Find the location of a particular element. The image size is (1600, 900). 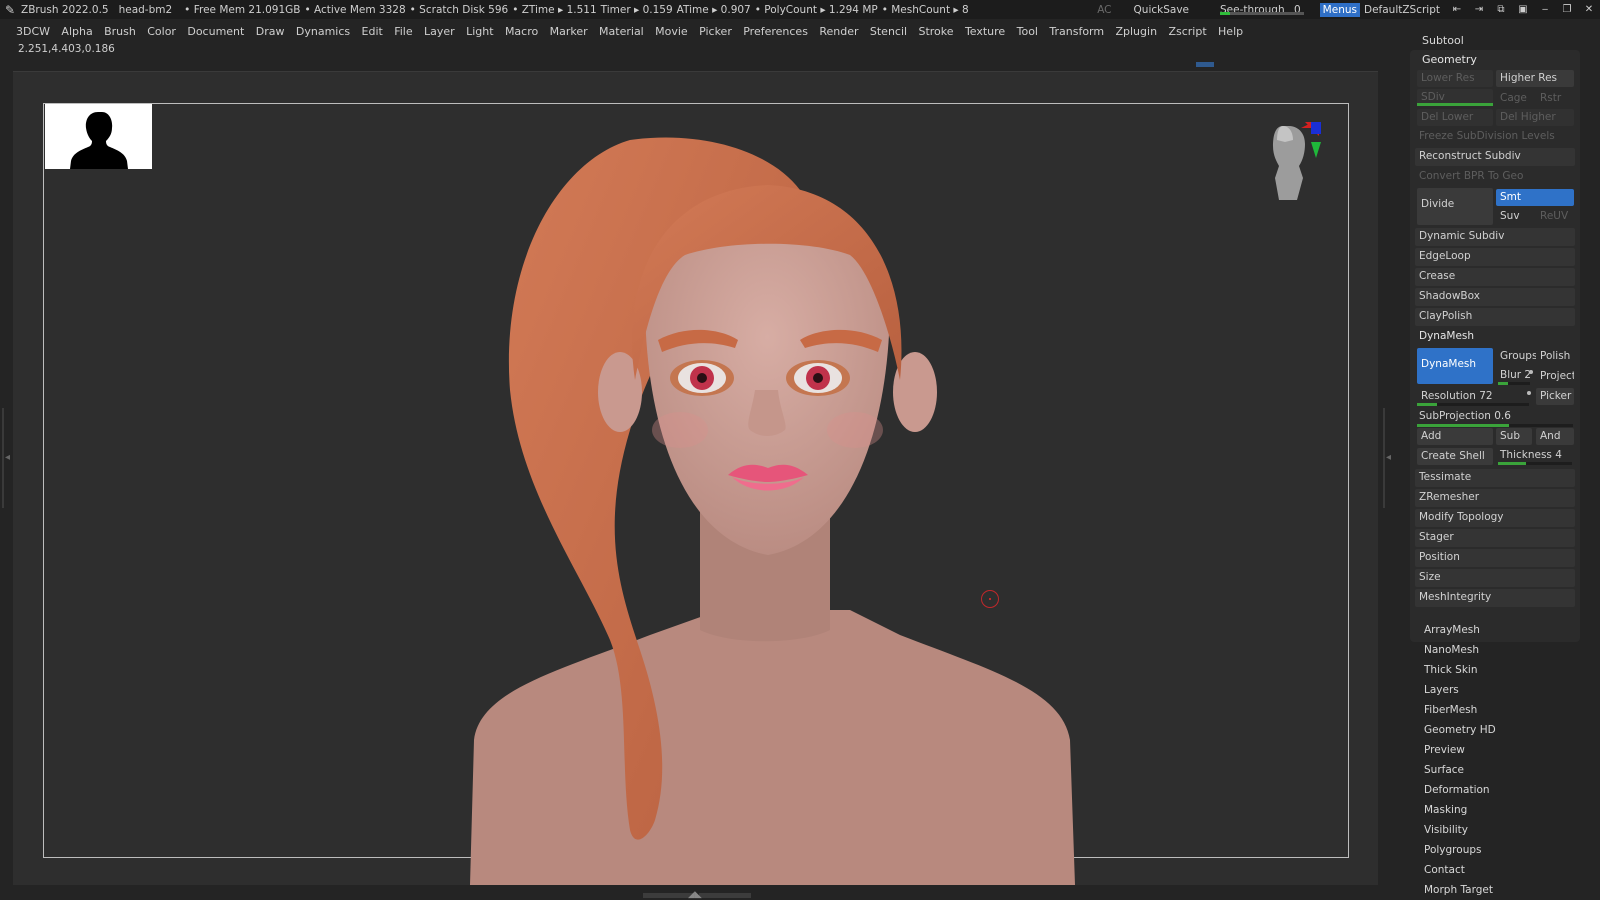

right-tray-handle: ◂ is located at coordinates (1387, 458).